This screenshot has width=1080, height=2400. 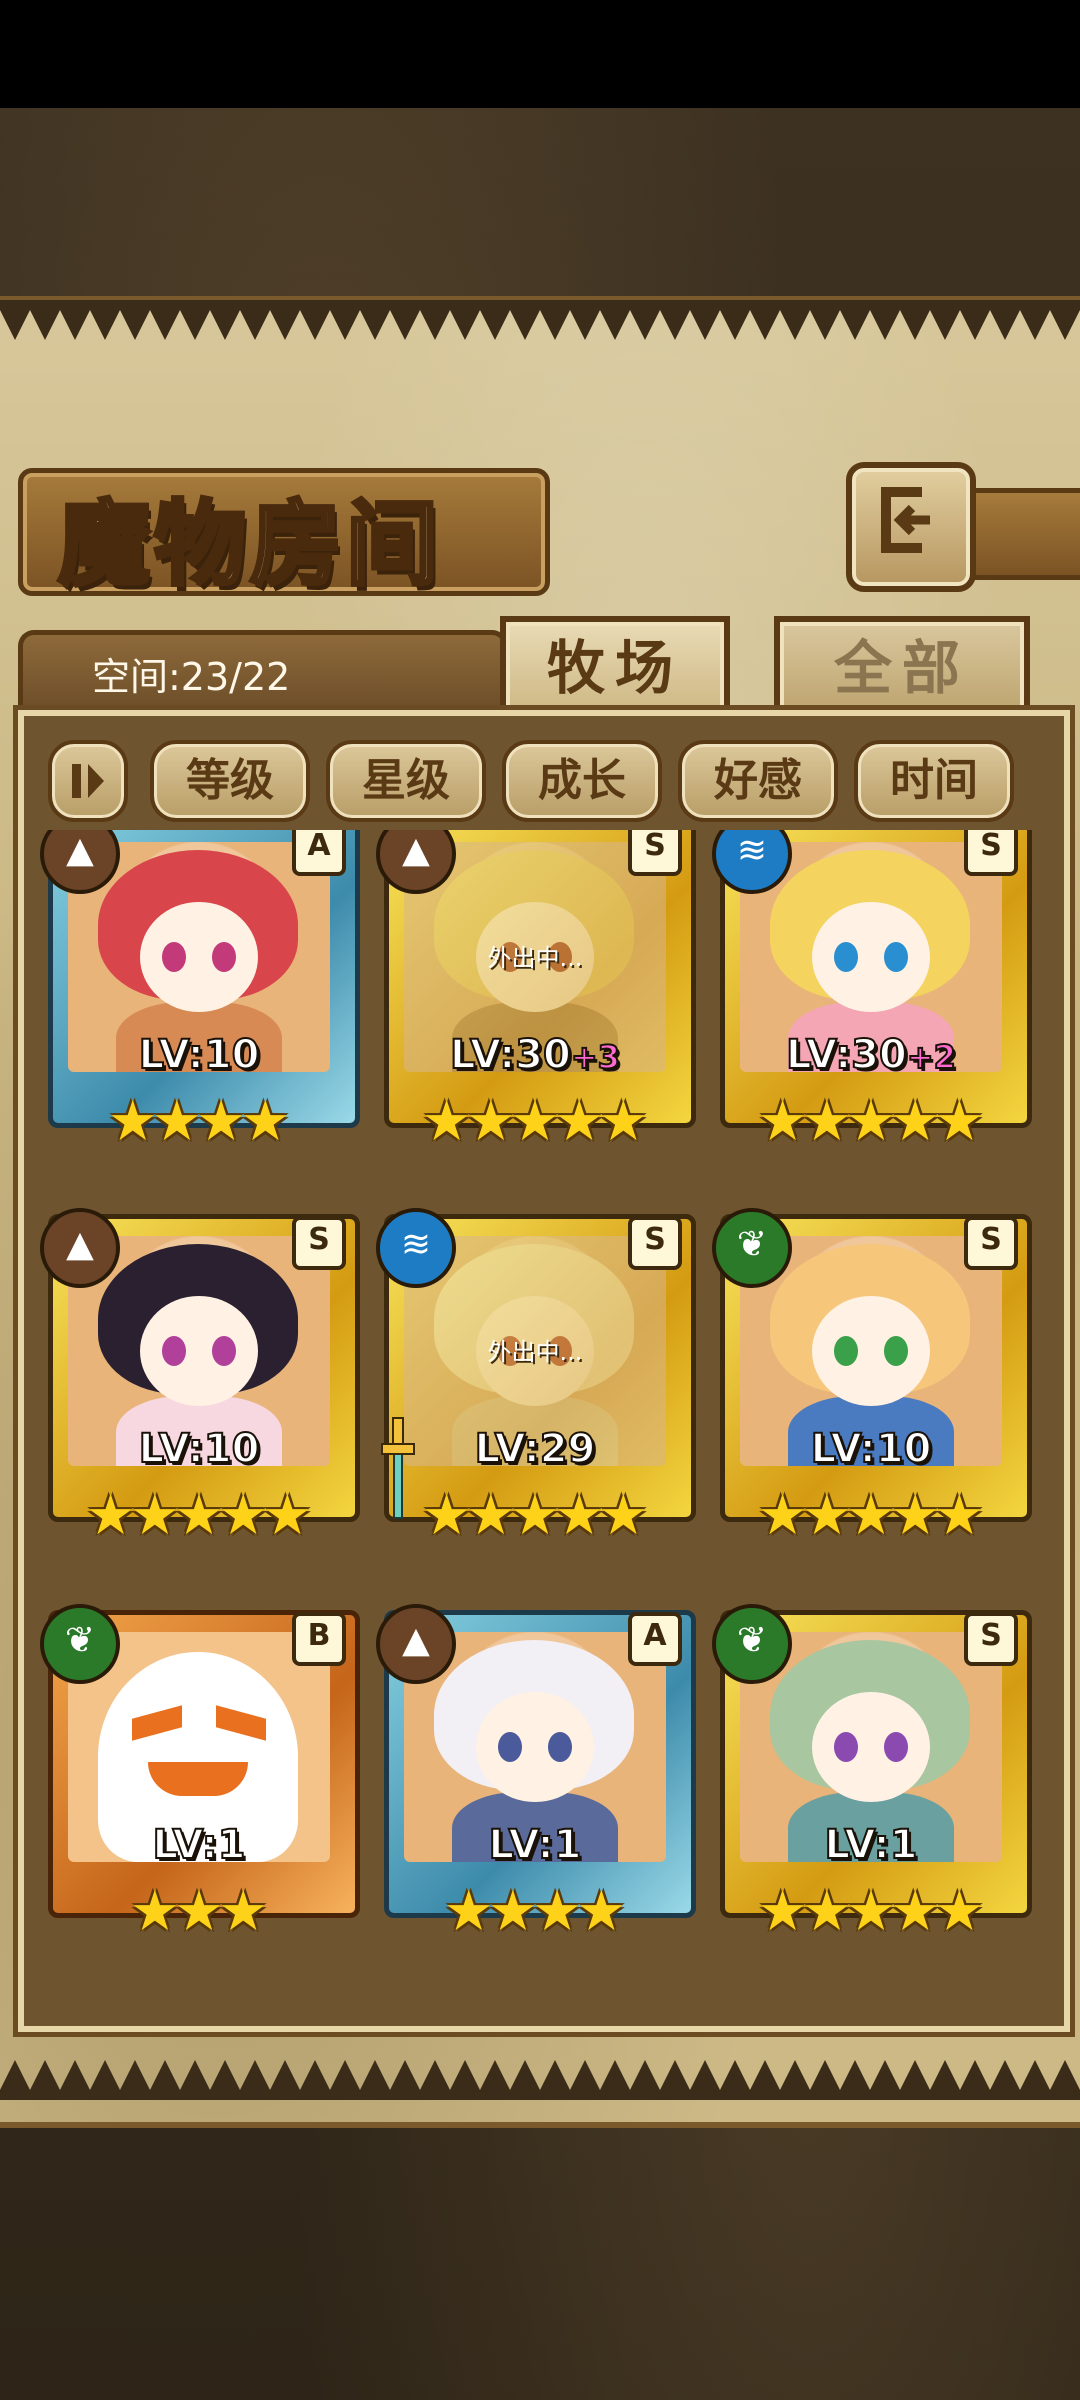 What do you see at coordinates (416, 1248) in the screenshot?
I see `water-icon: ≋` at bounding box center [416, 1248].